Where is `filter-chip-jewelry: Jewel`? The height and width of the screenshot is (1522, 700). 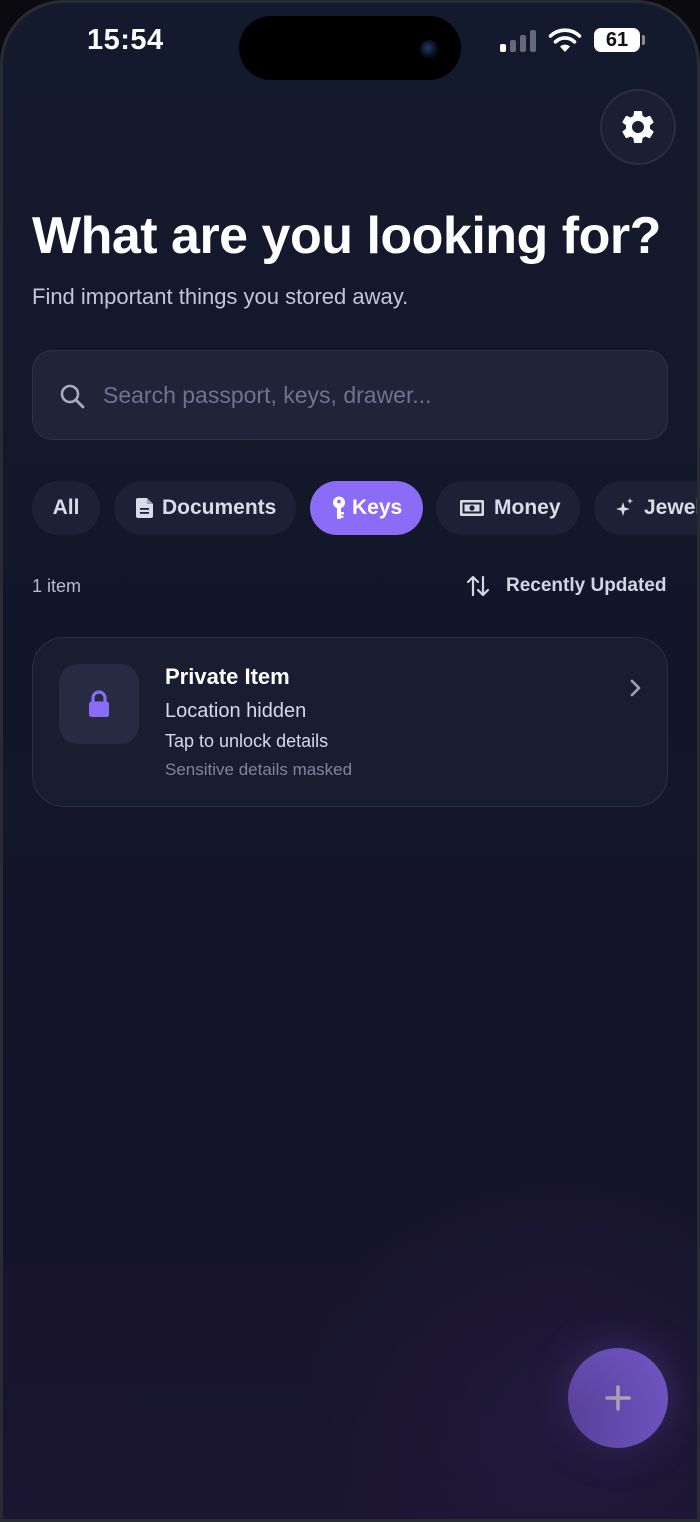 filter-chip-jewelry: Jewel is located at coordinates (647, 508).